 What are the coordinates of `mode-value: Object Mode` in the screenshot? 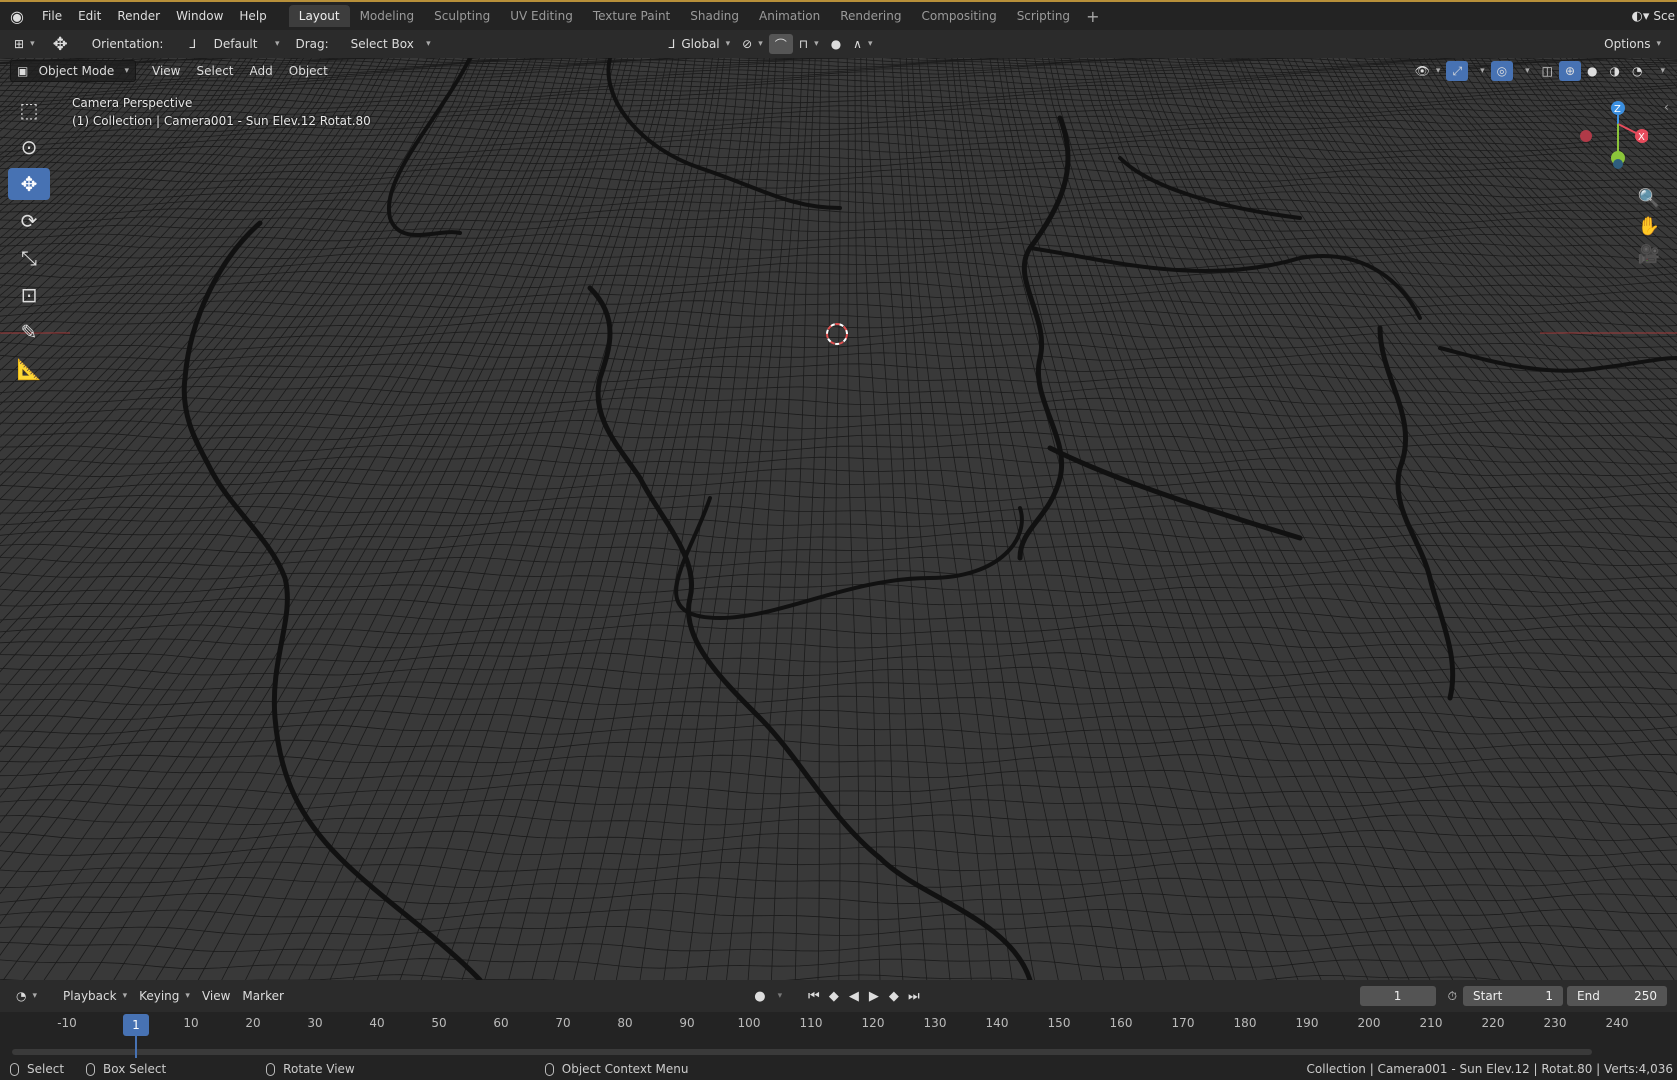 It's located at (76, 71).